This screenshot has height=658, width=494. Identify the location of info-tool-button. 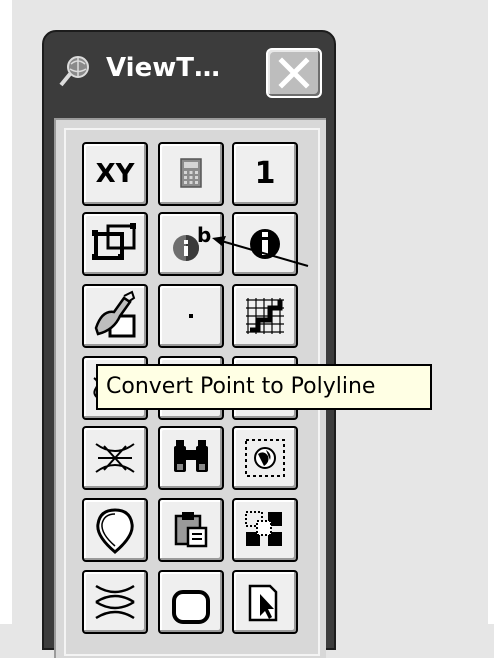
(265, 244).